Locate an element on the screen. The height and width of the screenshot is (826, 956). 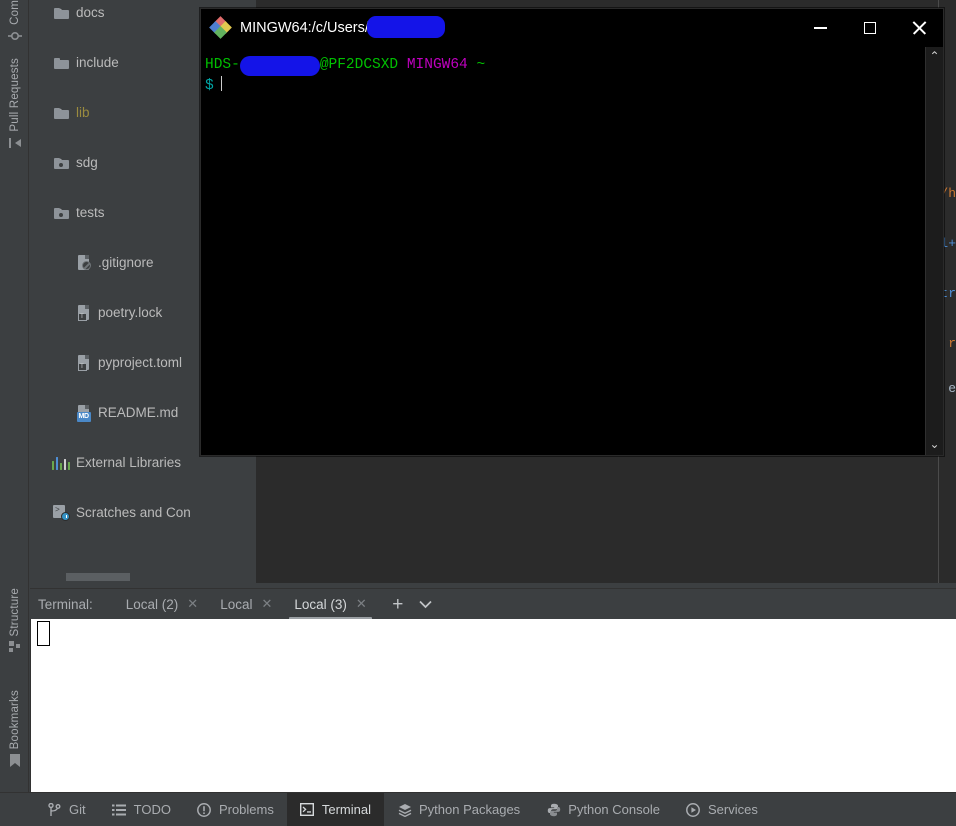
status-item-python-console: Python Console is located at coordinates (603, 809).